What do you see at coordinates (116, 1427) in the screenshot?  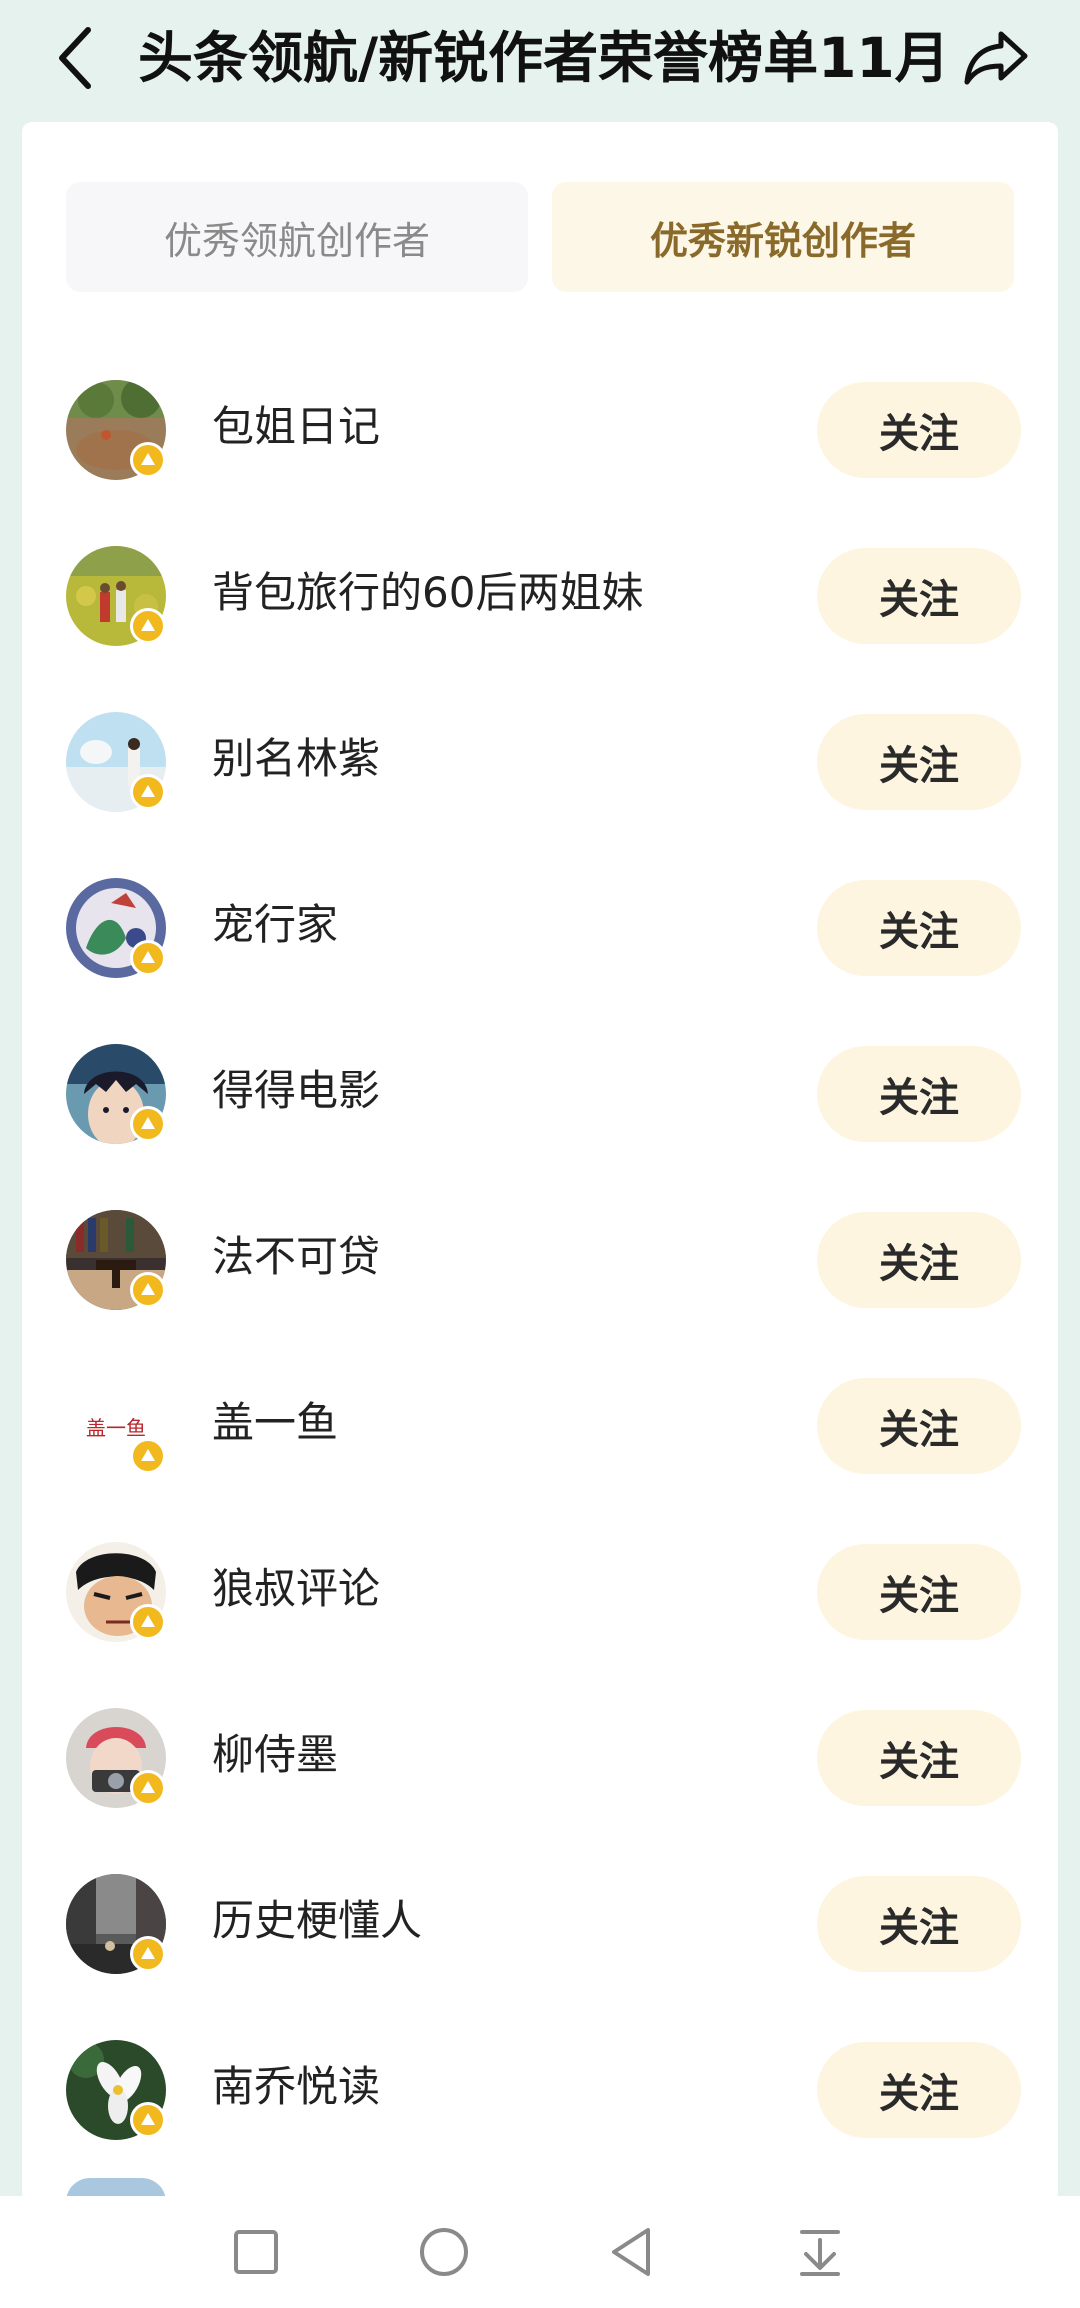 I see `avatar-text: 盖一鱼` at bounding box center [116, 1427].